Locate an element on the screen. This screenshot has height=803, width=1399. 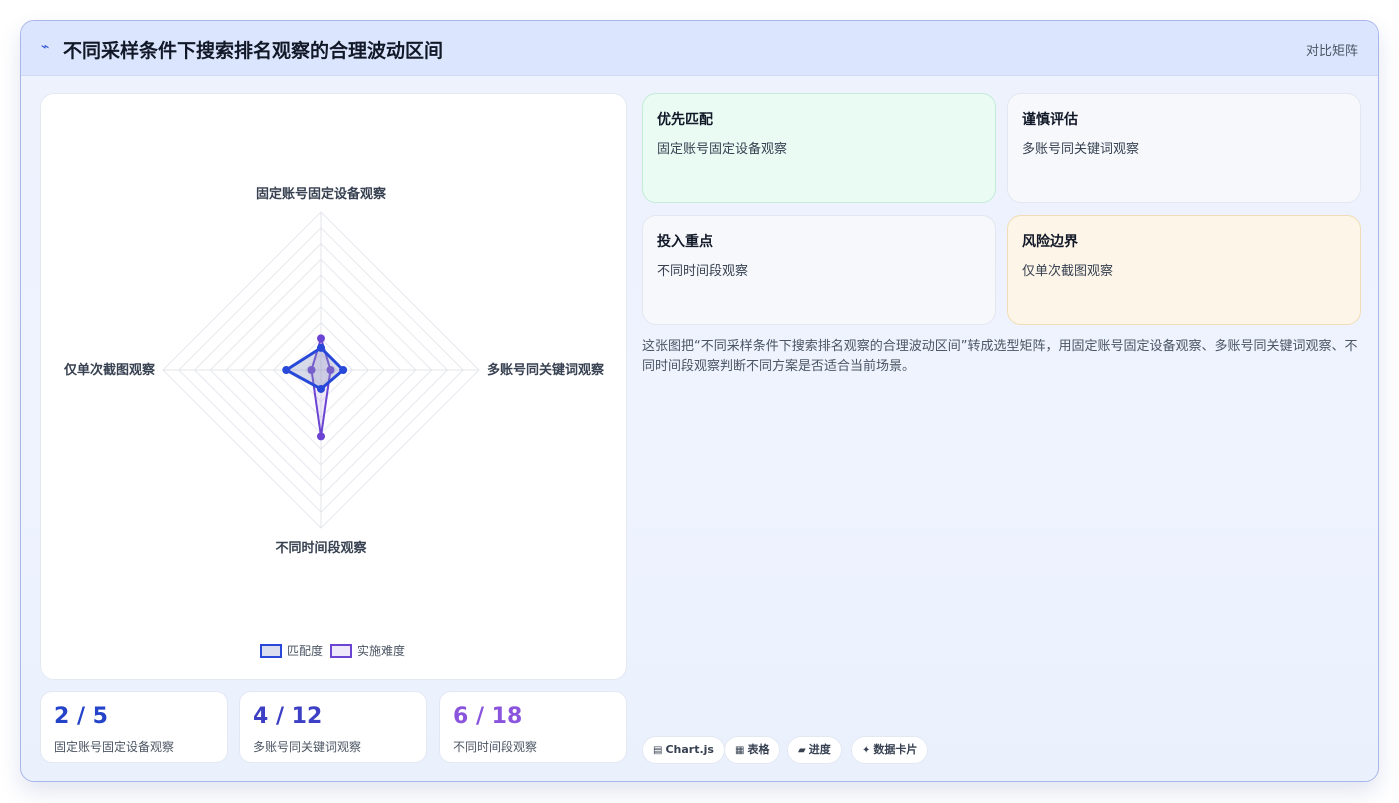
axis-label: 不同时间段观察 is located at coordinates (321, 548).